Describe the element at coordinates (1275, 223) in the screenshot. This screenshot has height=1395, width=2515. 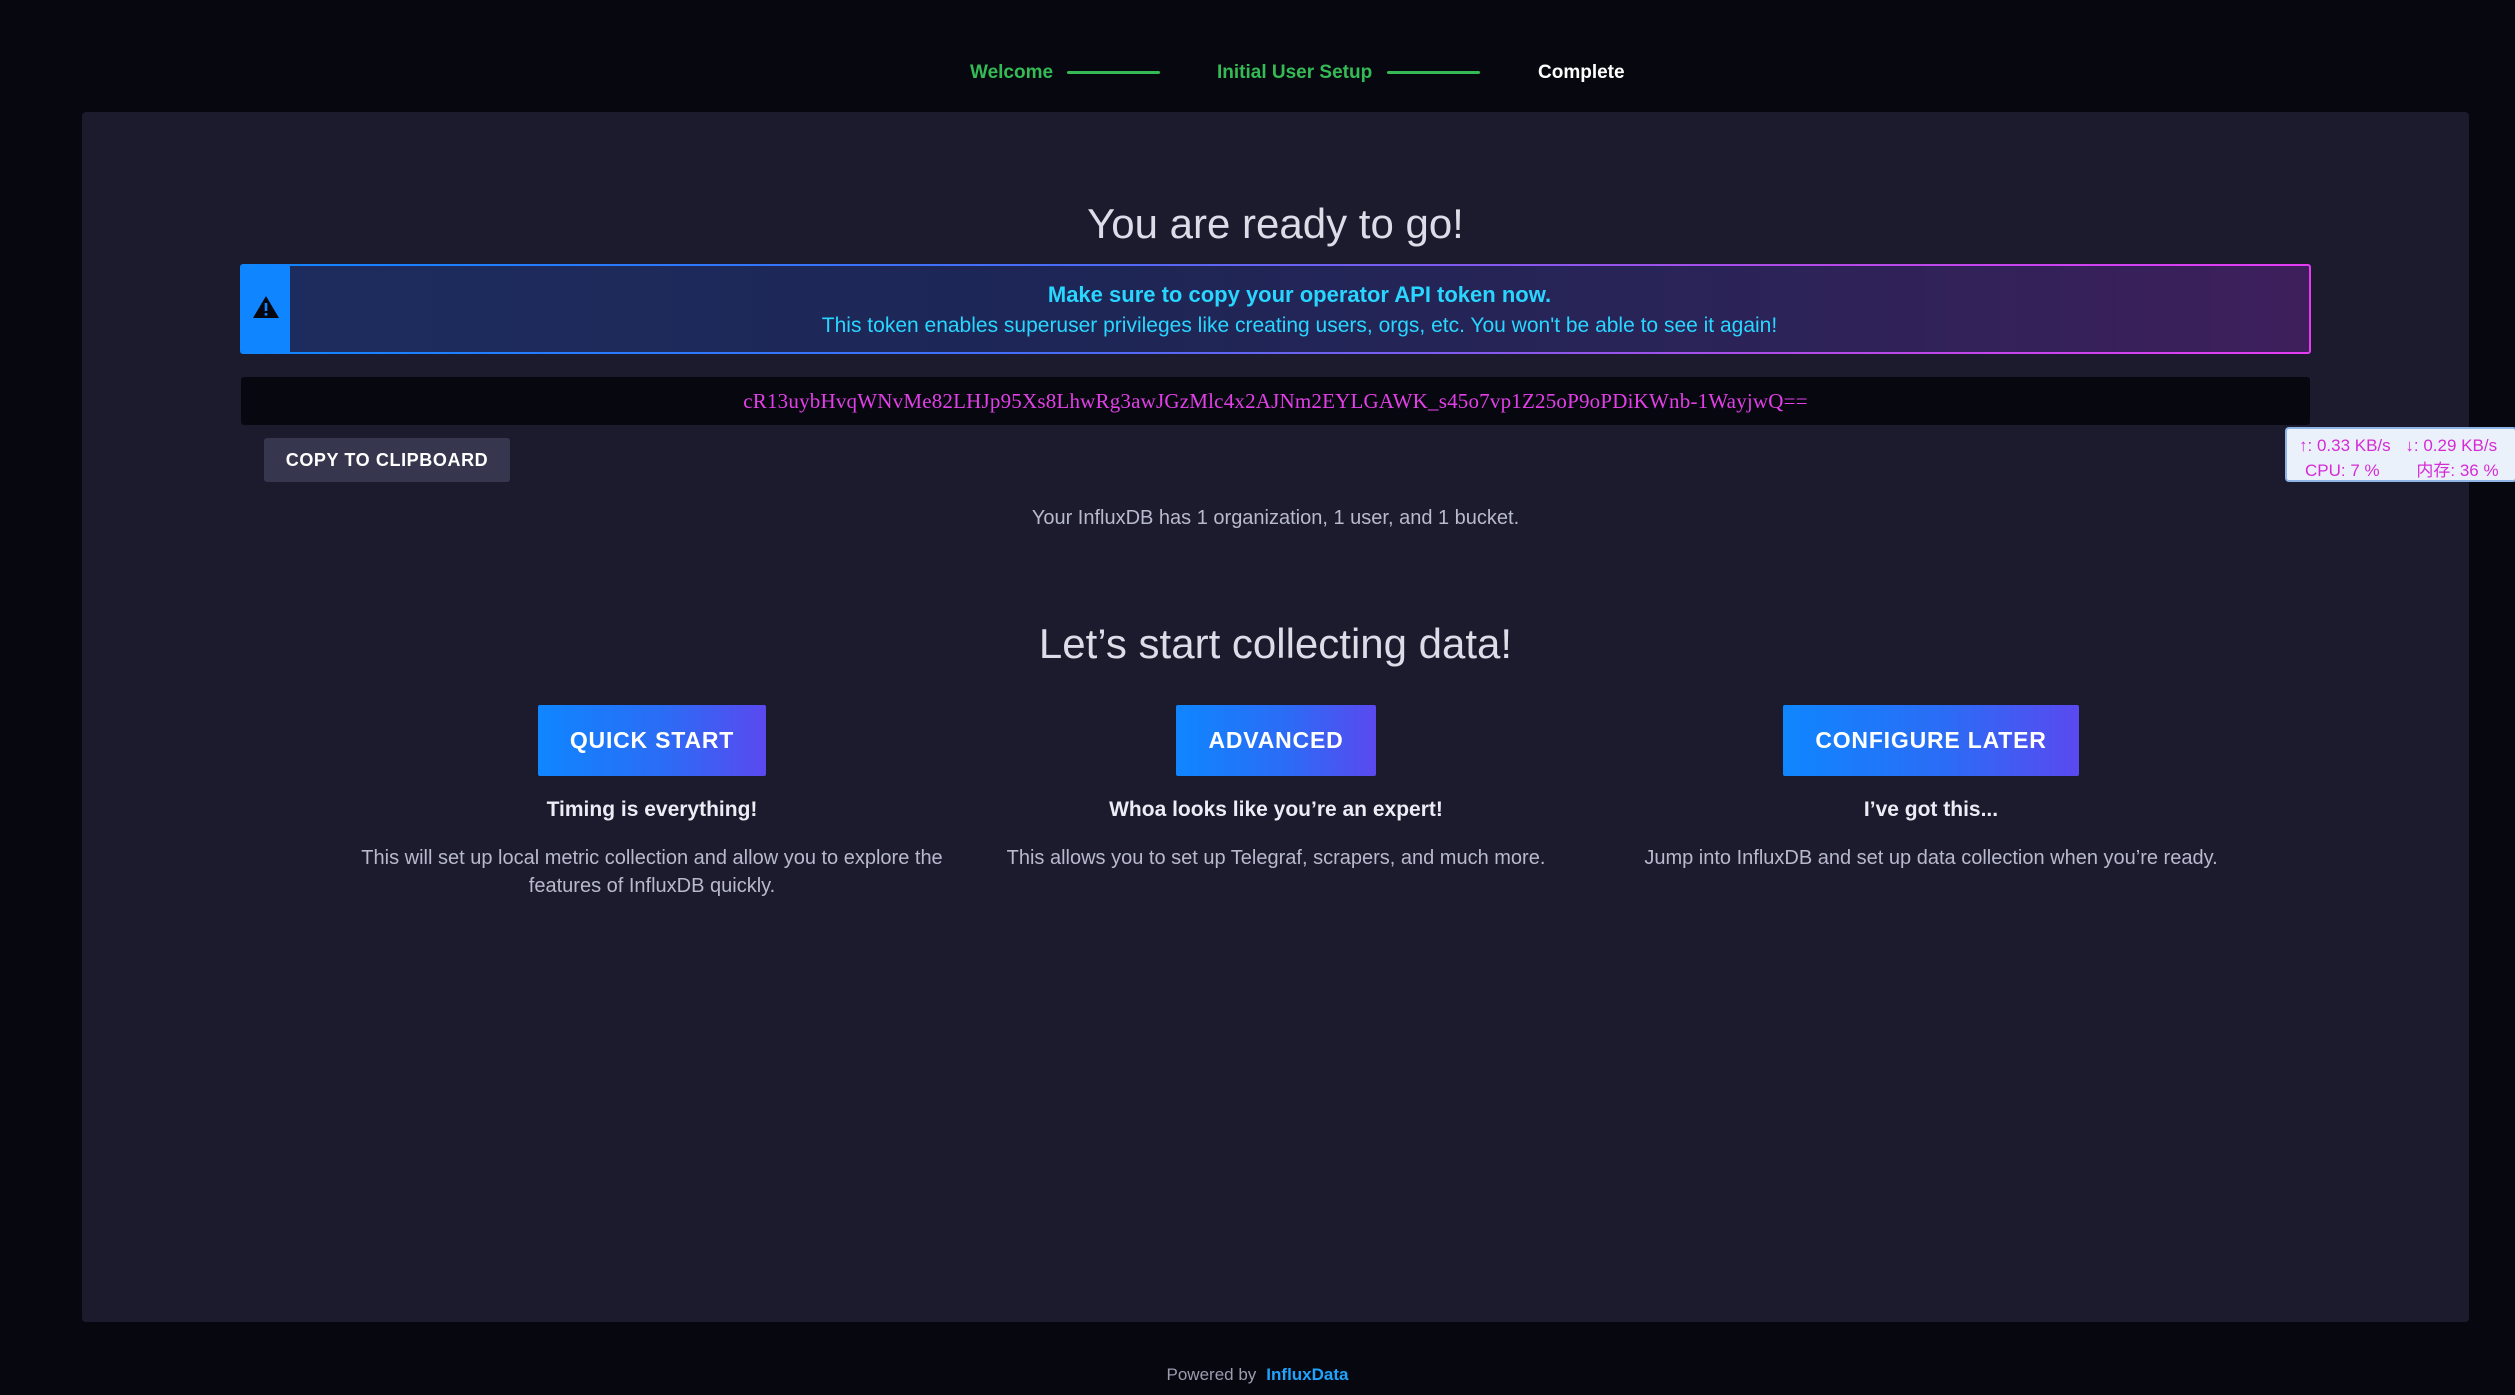
I see `page-title: You are ready to go!` at that location.